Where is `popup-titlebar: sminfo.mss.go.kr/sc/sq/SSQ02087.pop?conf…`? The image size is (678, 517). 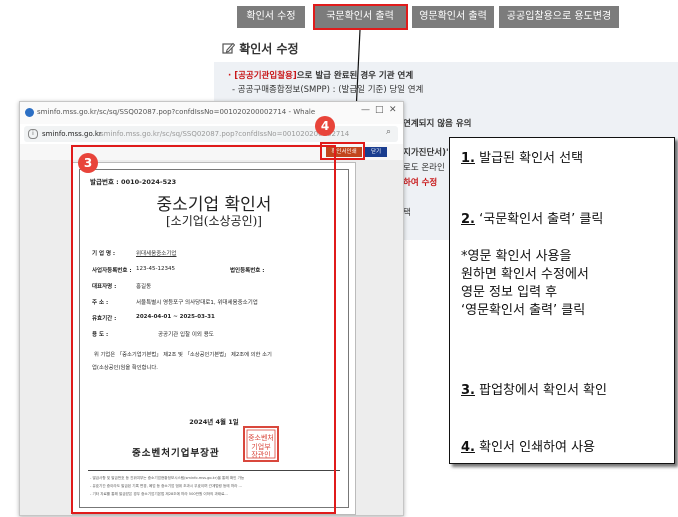 popup-titlebar: sminfo.mss.go.kr/sc/sq/SSQ02087.pop?conf… is located at coordinates (211, 113).